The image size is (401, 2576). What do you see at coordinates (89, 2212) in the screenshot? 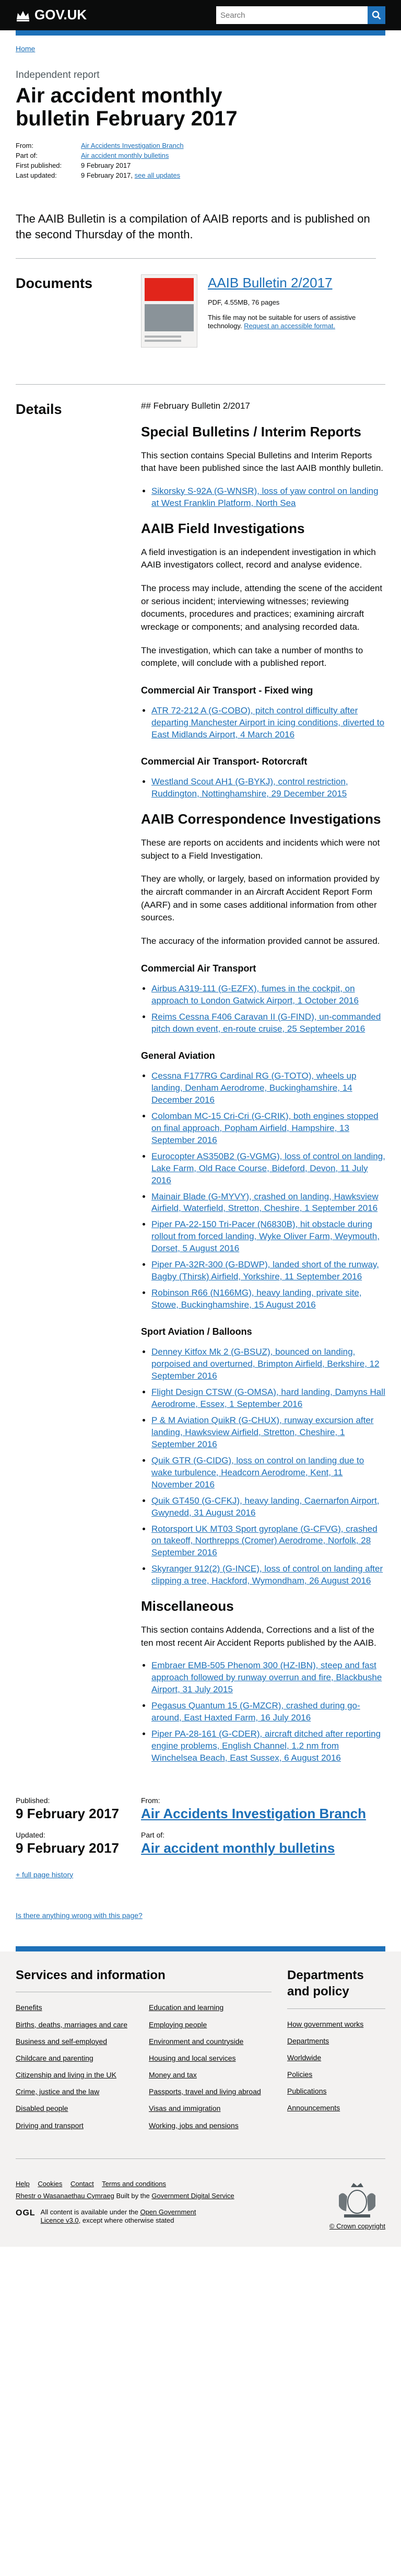
I see `licence-prefix: All content is available under the` at bounding box center [89, 2212].